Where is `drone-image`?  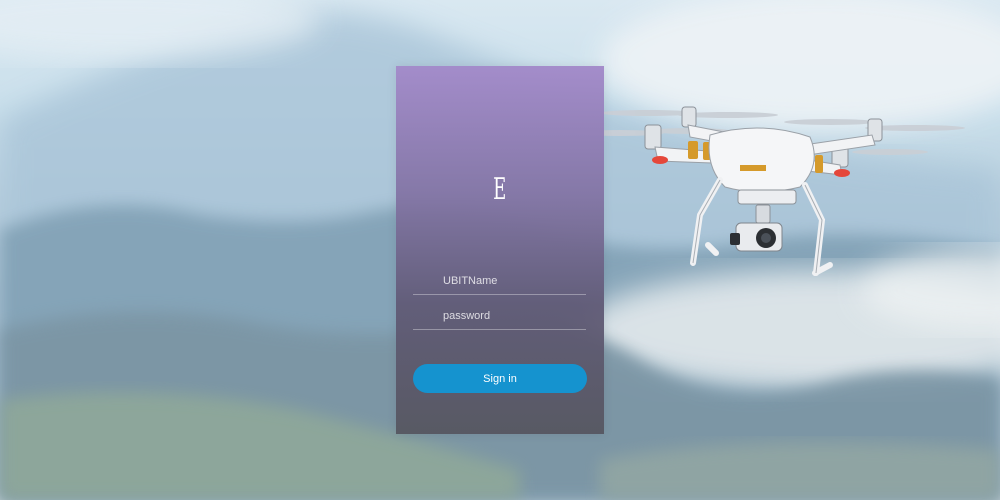 drone-image is located at coordinates (770, 191).